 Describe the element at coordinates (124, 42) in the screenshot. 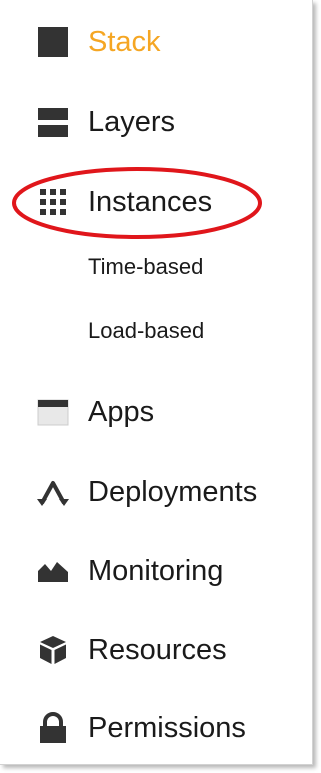

I see `nav-item-label: Stack` at that location.